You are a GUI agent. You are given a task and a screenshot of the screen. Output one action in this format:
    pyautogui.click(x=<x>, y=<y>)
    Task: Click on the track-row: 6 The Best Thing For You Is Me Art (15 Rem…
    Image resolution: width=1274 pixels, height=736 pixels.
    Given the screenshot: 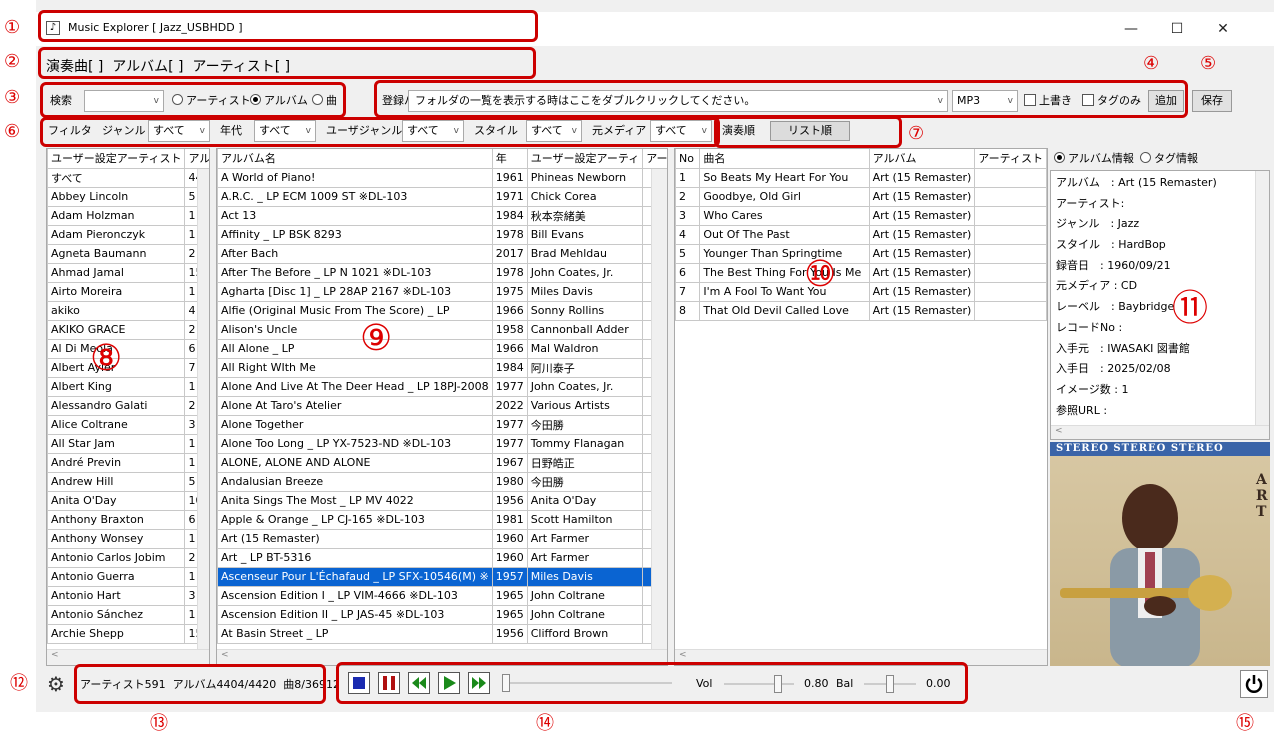 What is the action you would take?
    pyautogui.click(x=861, y=272)
    